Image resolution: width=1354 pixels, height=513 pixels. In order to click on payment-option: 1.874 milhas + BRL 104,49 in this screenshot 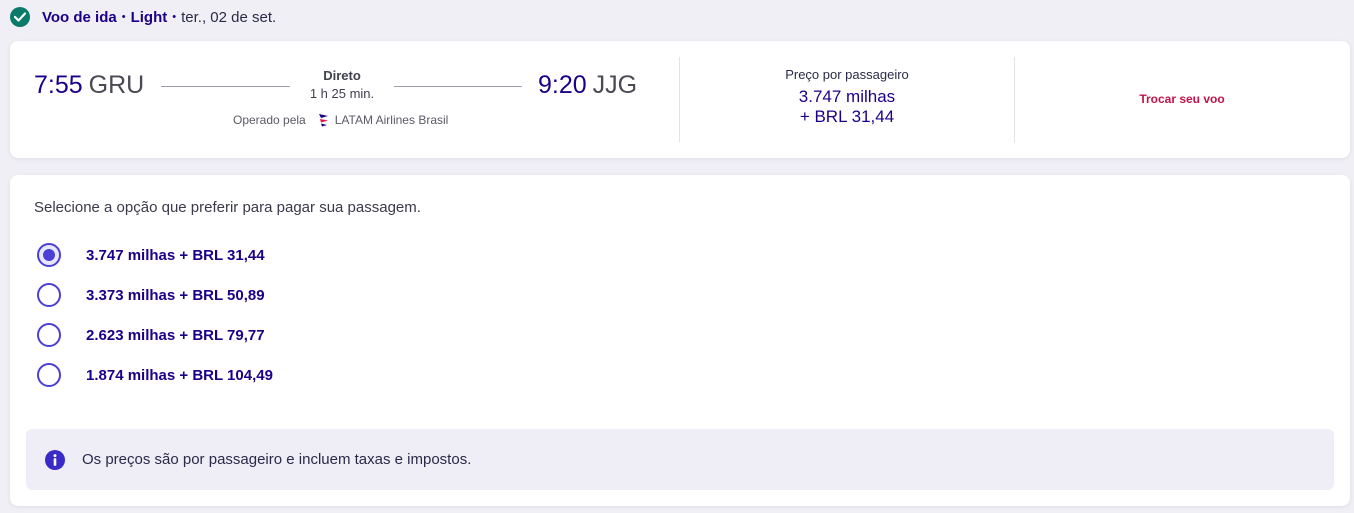, I will do `click(155, 375)`.